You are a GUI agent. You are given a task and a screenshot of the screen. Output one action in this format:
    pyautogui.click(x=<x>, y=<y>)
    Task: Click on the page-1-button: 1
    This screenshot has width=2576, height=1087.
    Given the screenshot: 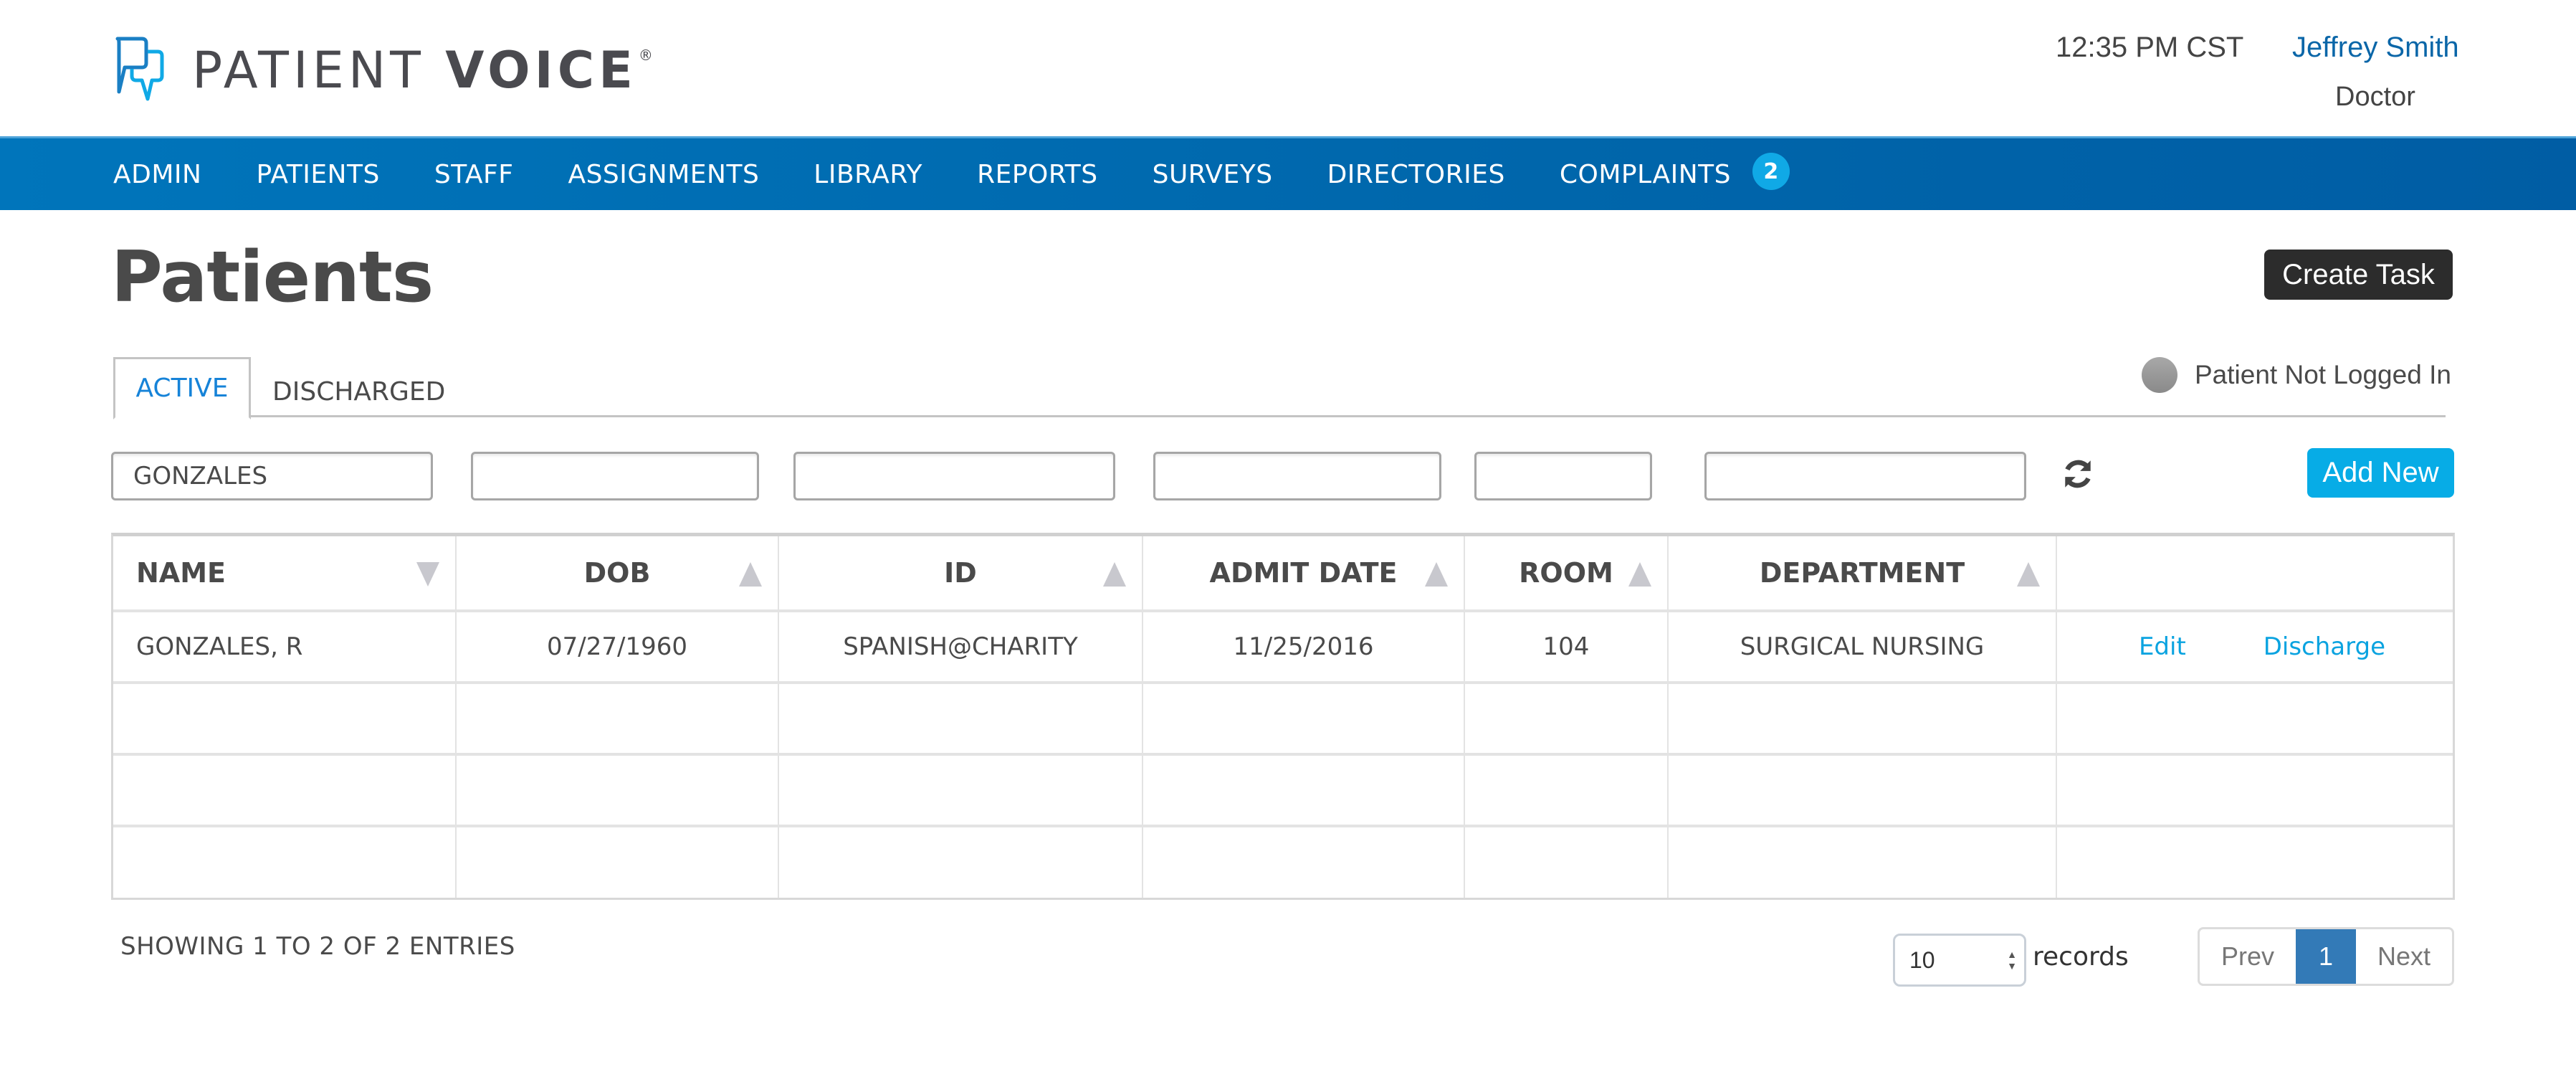 What is the action you would take?
    pyautogui.click(x=2326, y=957)
    